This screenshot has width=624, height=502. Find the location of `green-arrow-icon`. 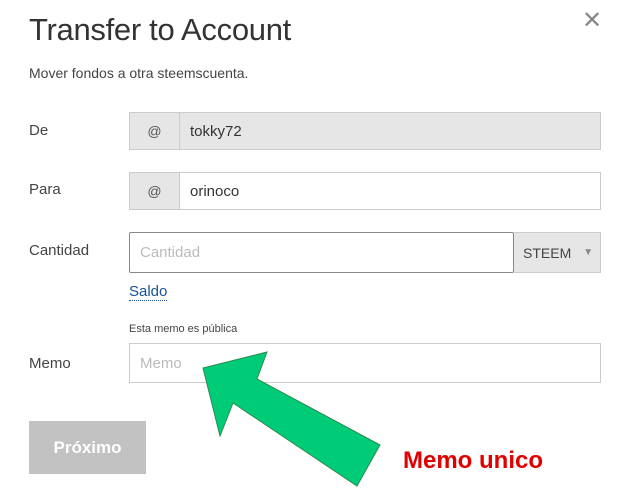

green-arrow-icon is located at coordinates (291, 419).